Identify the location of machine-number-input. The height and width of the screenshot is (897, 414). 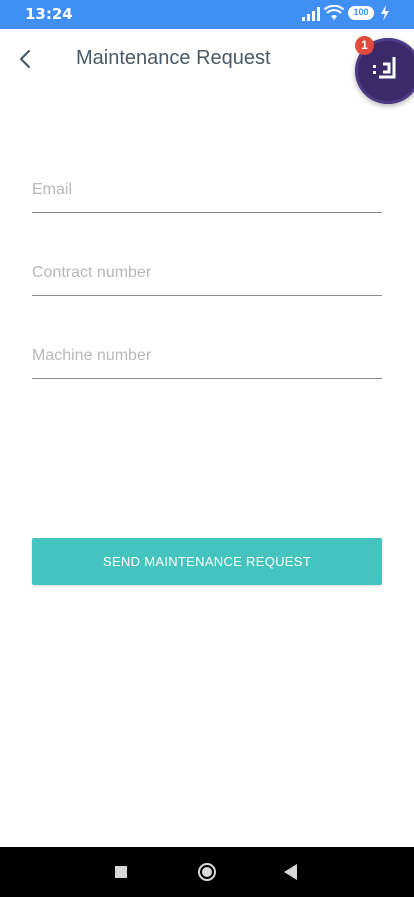
(207, 356).